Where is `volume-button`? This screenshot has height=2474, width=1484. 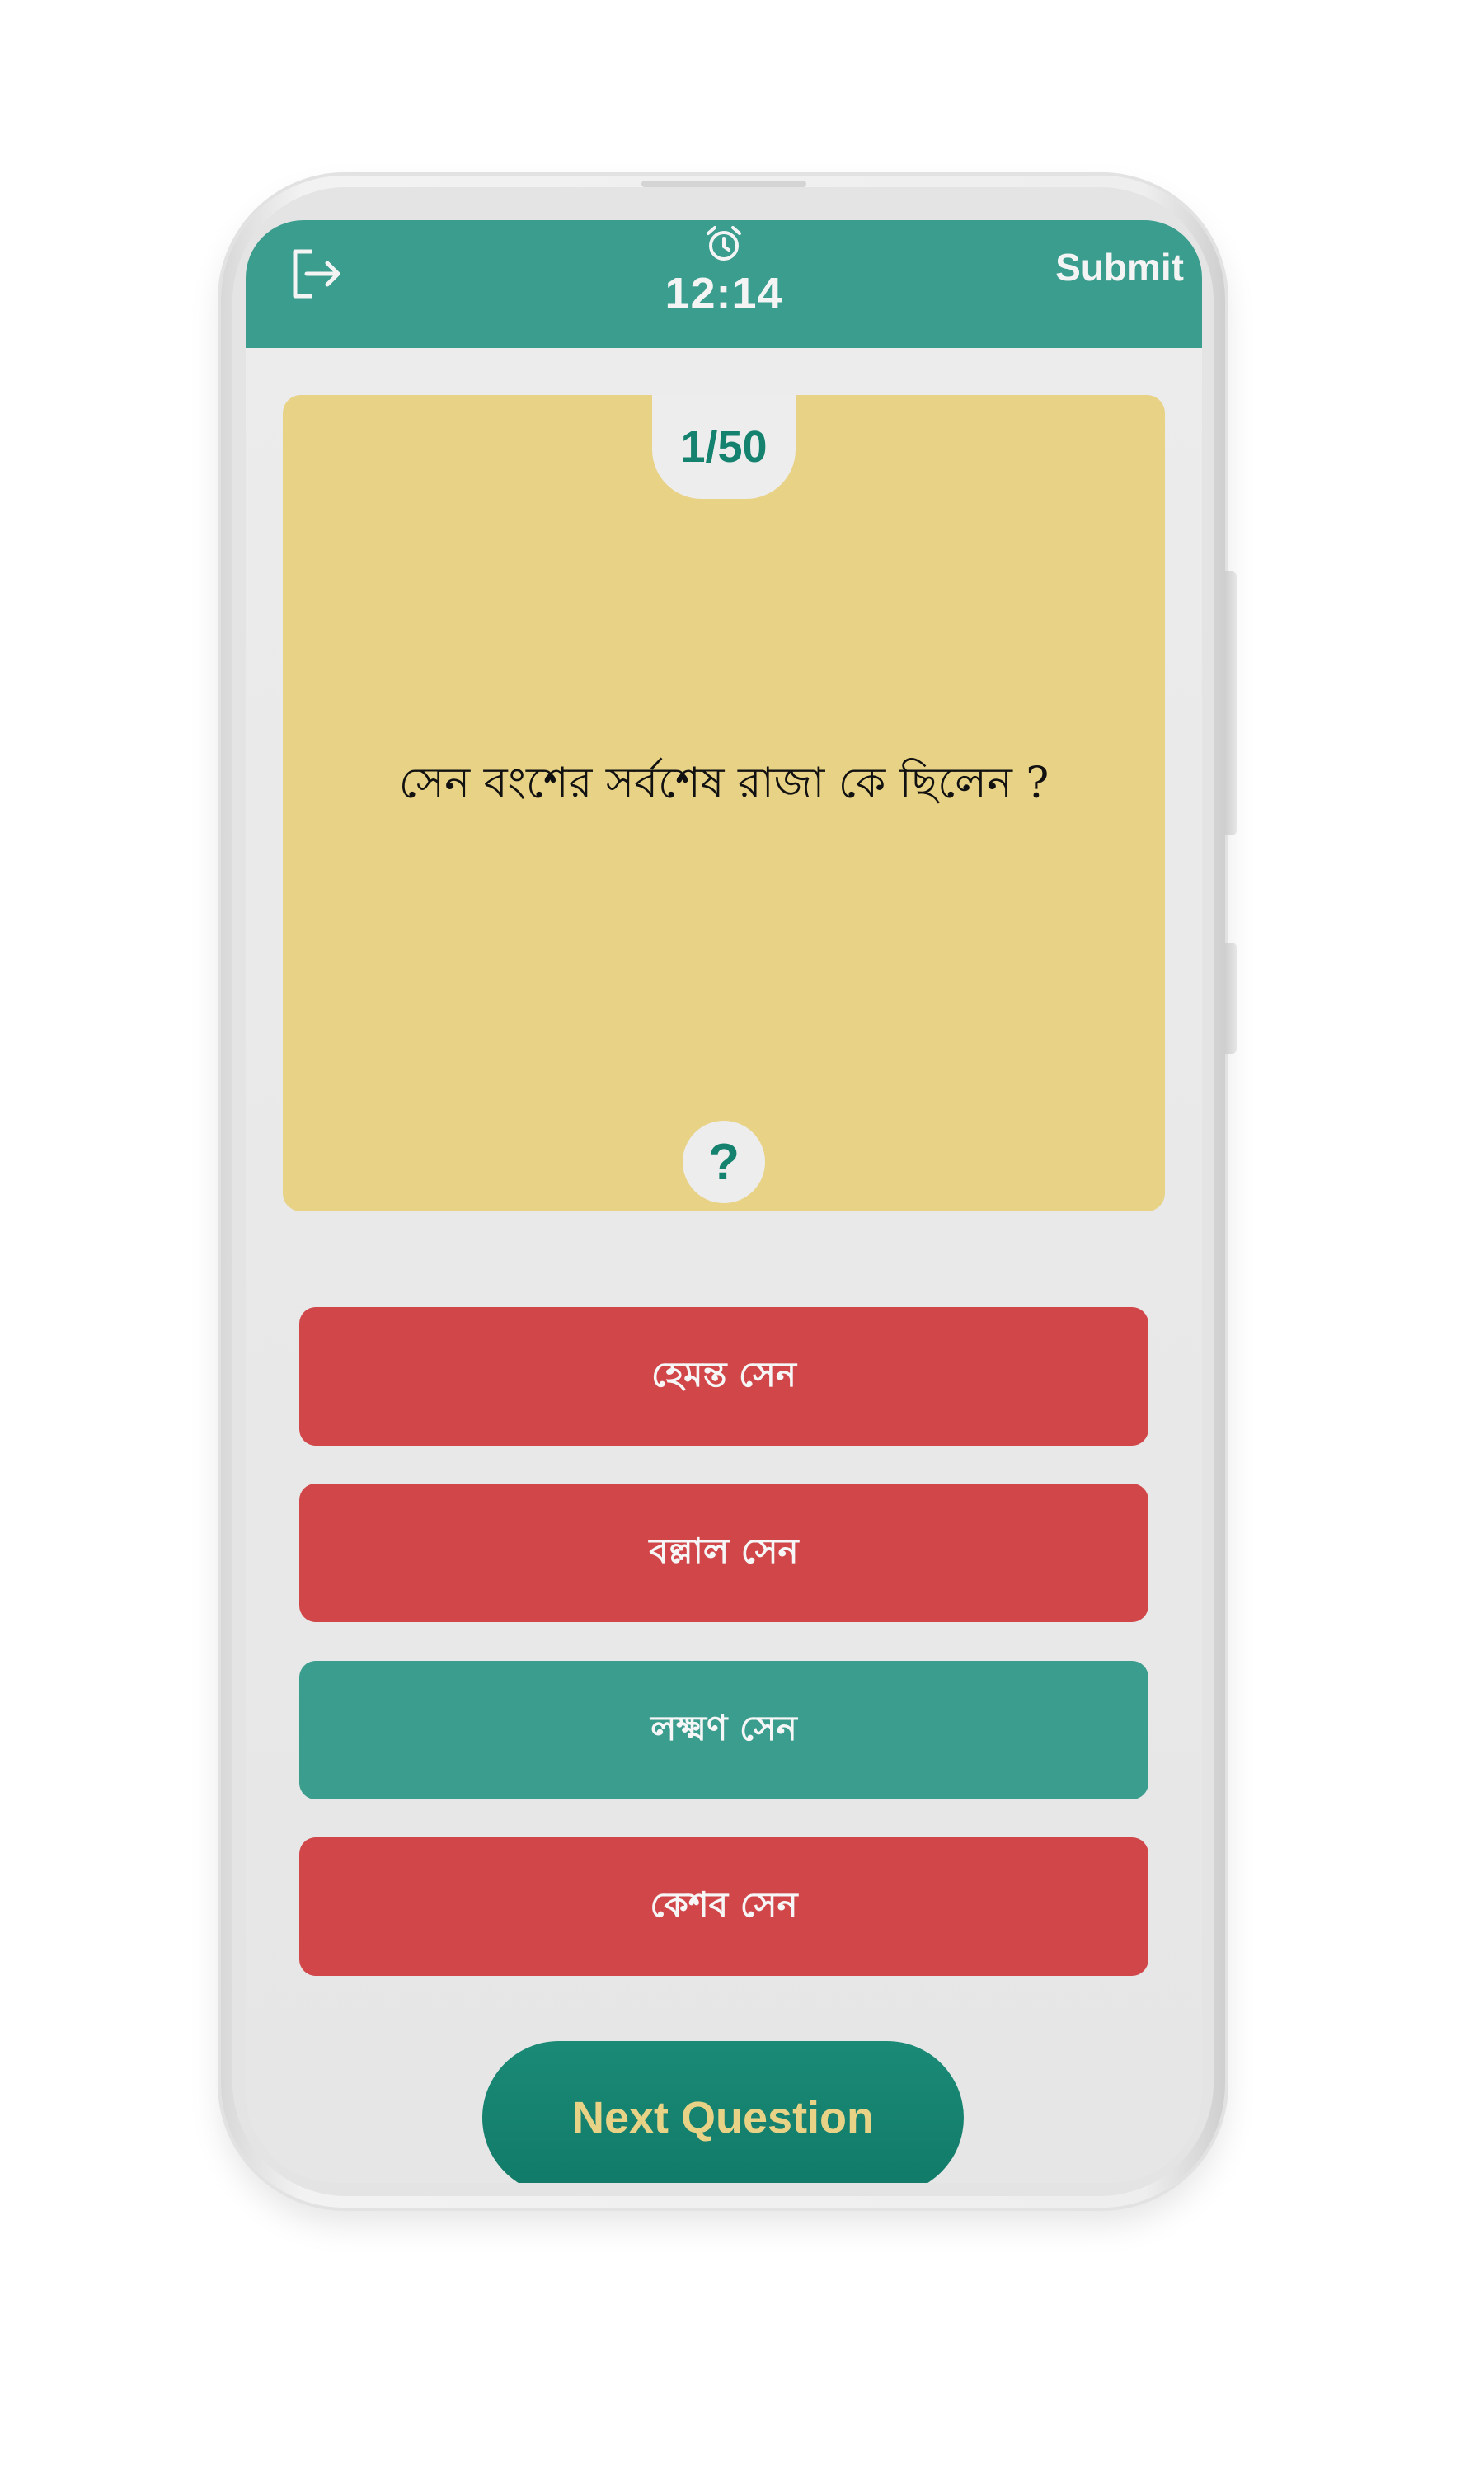 volume-button is located at coordinates (1231, 703).